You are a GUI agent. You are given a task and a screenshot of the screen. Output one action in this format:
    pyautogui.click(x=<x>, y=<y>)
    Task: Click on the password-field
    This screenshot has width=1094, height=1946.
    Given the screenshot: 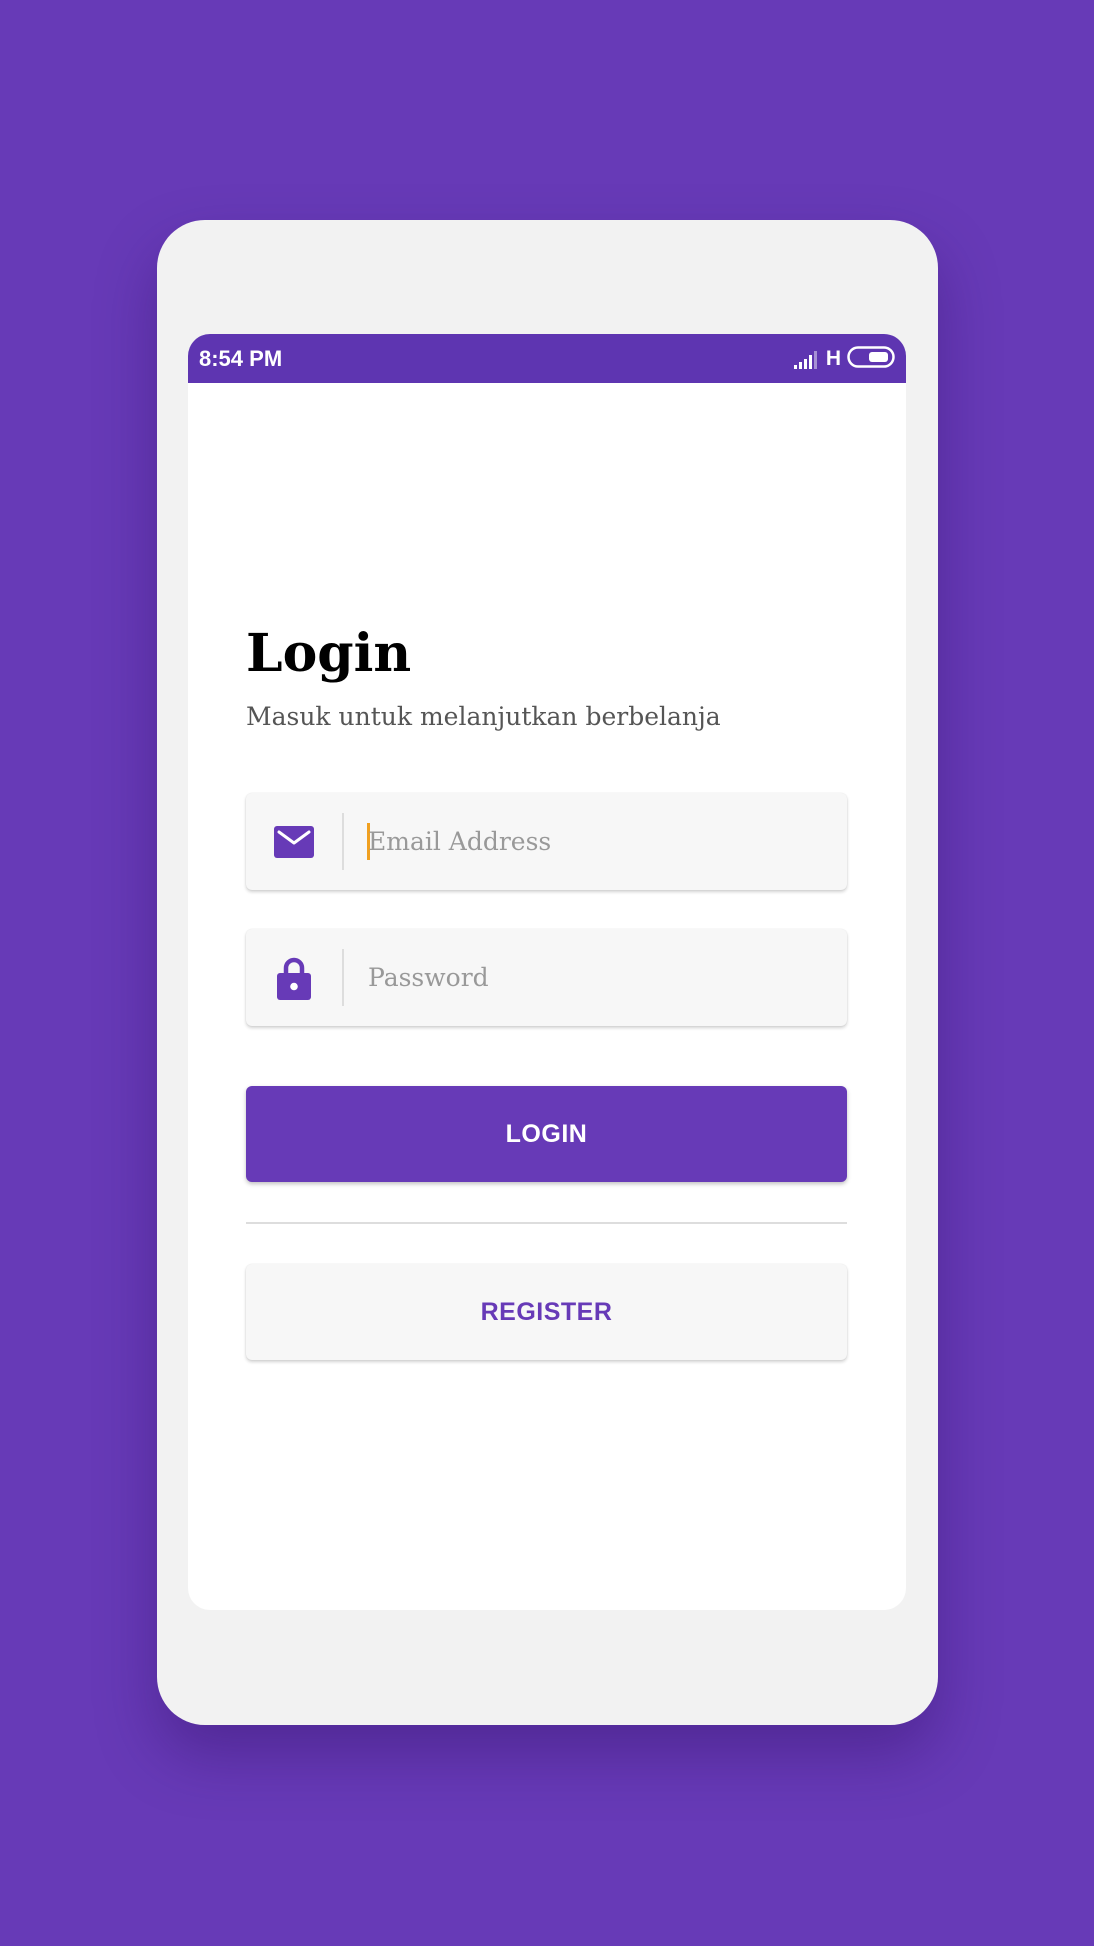 What is the action you would take?
    pyautogui.click(x=546, y=977)
    